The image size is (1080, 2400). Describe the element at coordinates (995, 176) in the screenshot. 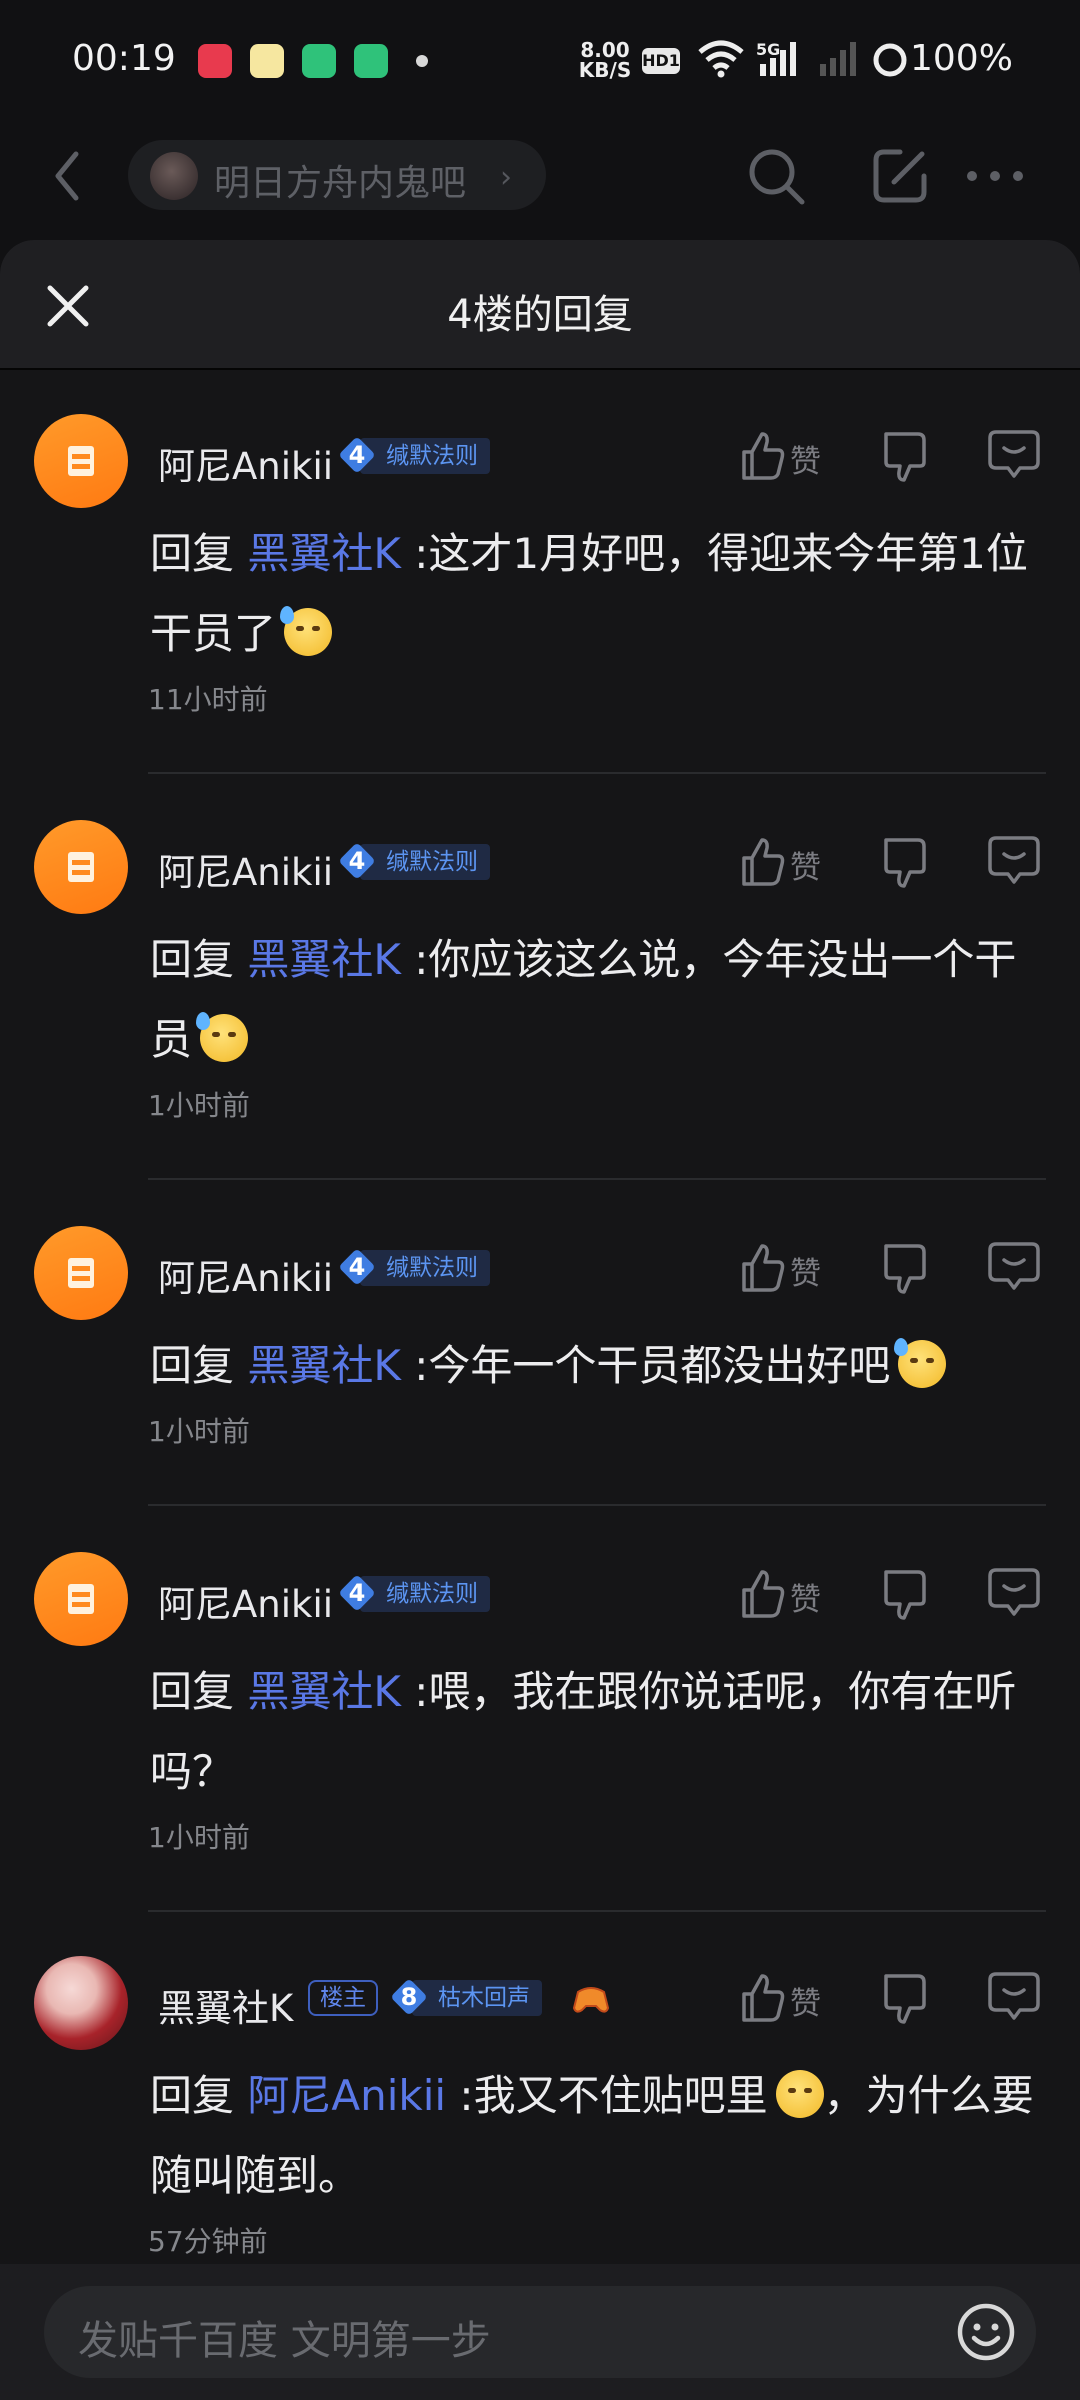

I see `more-icon` at that location.